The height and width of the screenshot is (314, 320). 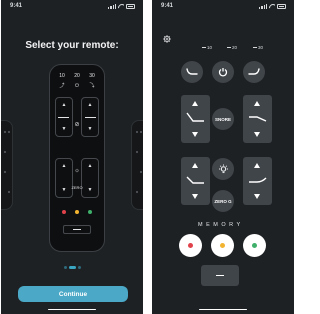 I want to click on remote-head-icon: ⤴, so click(x=62, y=86).